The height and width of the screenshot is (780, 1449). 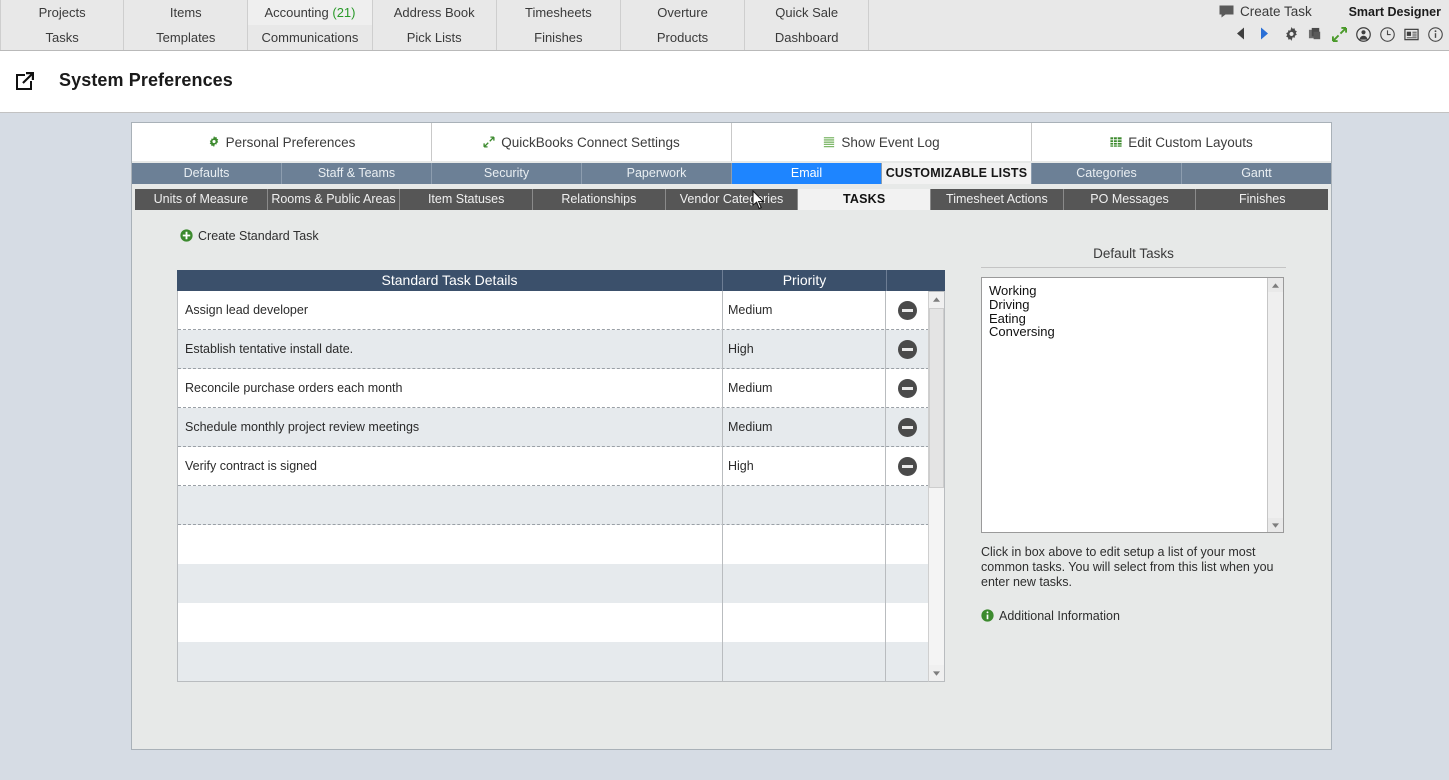 What do you see at coordinates (1181, 142) in the screenshot?
I see `button-edit-custom-layouts: Edit Custom Layouts` at bounding box center [1181, 142].